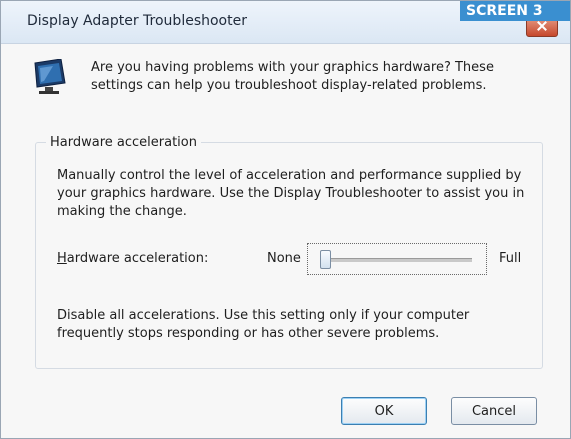  I want to click on cancel-button: Cancel, so click(494, 411).